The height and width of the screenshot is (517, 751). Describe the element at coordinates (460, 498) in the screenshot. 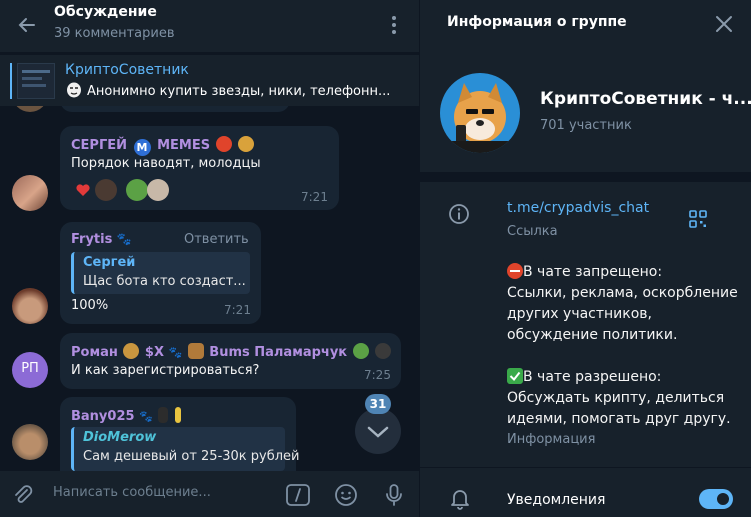

I see `bell-icon` at that location.